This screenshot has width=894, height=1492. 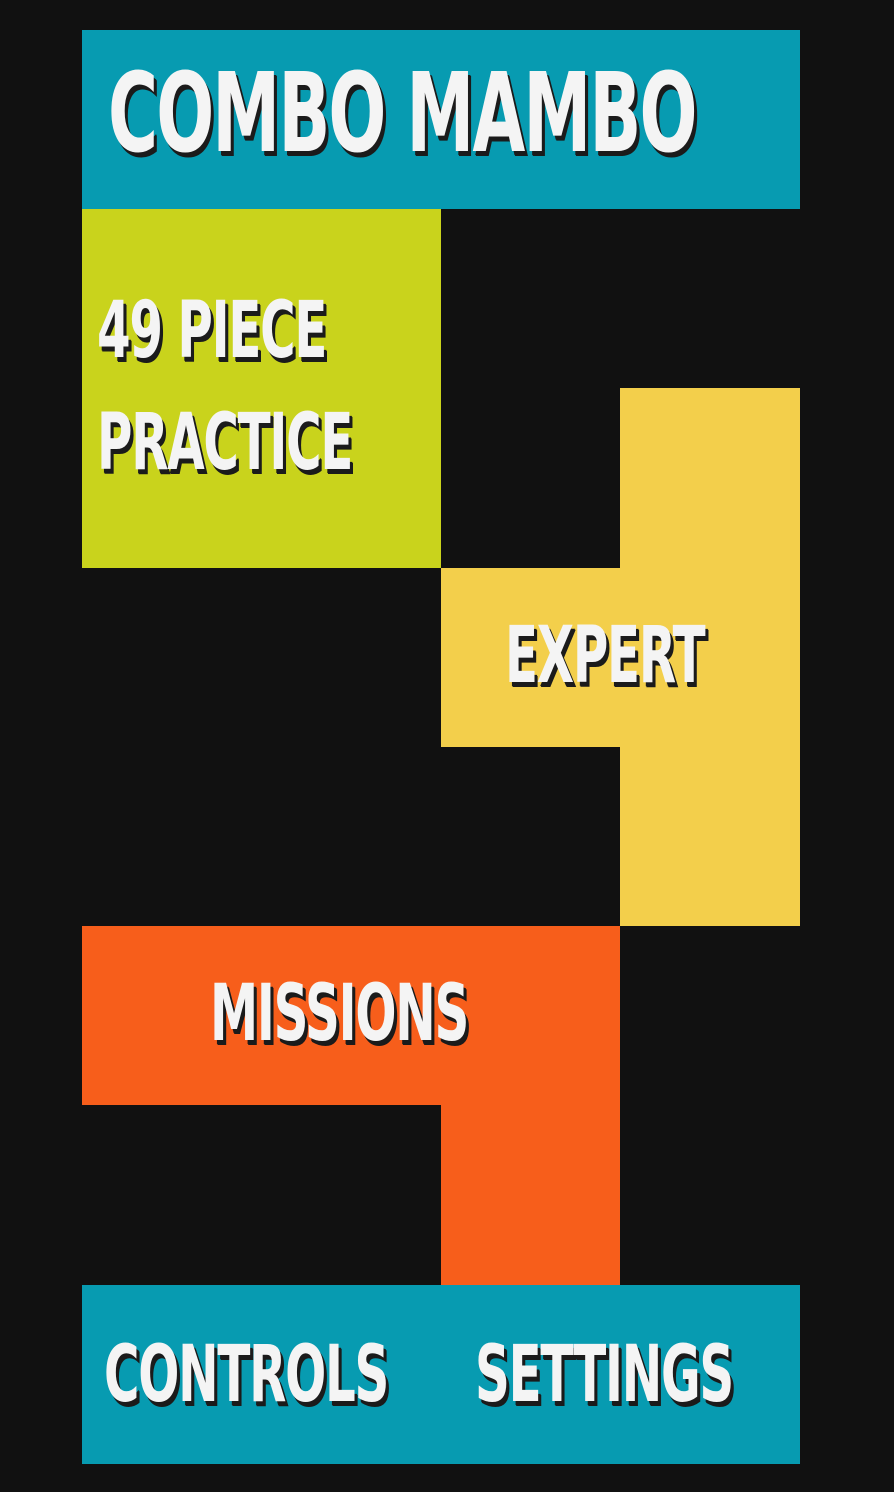 What do you see at coordinates (339, 1014) in the screenshot?
I see `missions-label: MISSIONS` at bounding box center [339, 1014].